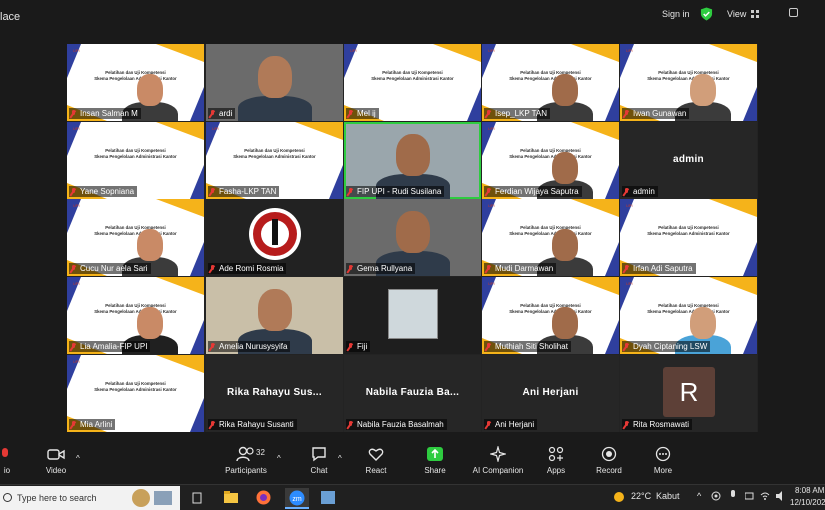  Describe the element at coordinates (412, 160) in the screenshot. I see `video-tile: FIP UPI - Rudi Susilana` at that location.